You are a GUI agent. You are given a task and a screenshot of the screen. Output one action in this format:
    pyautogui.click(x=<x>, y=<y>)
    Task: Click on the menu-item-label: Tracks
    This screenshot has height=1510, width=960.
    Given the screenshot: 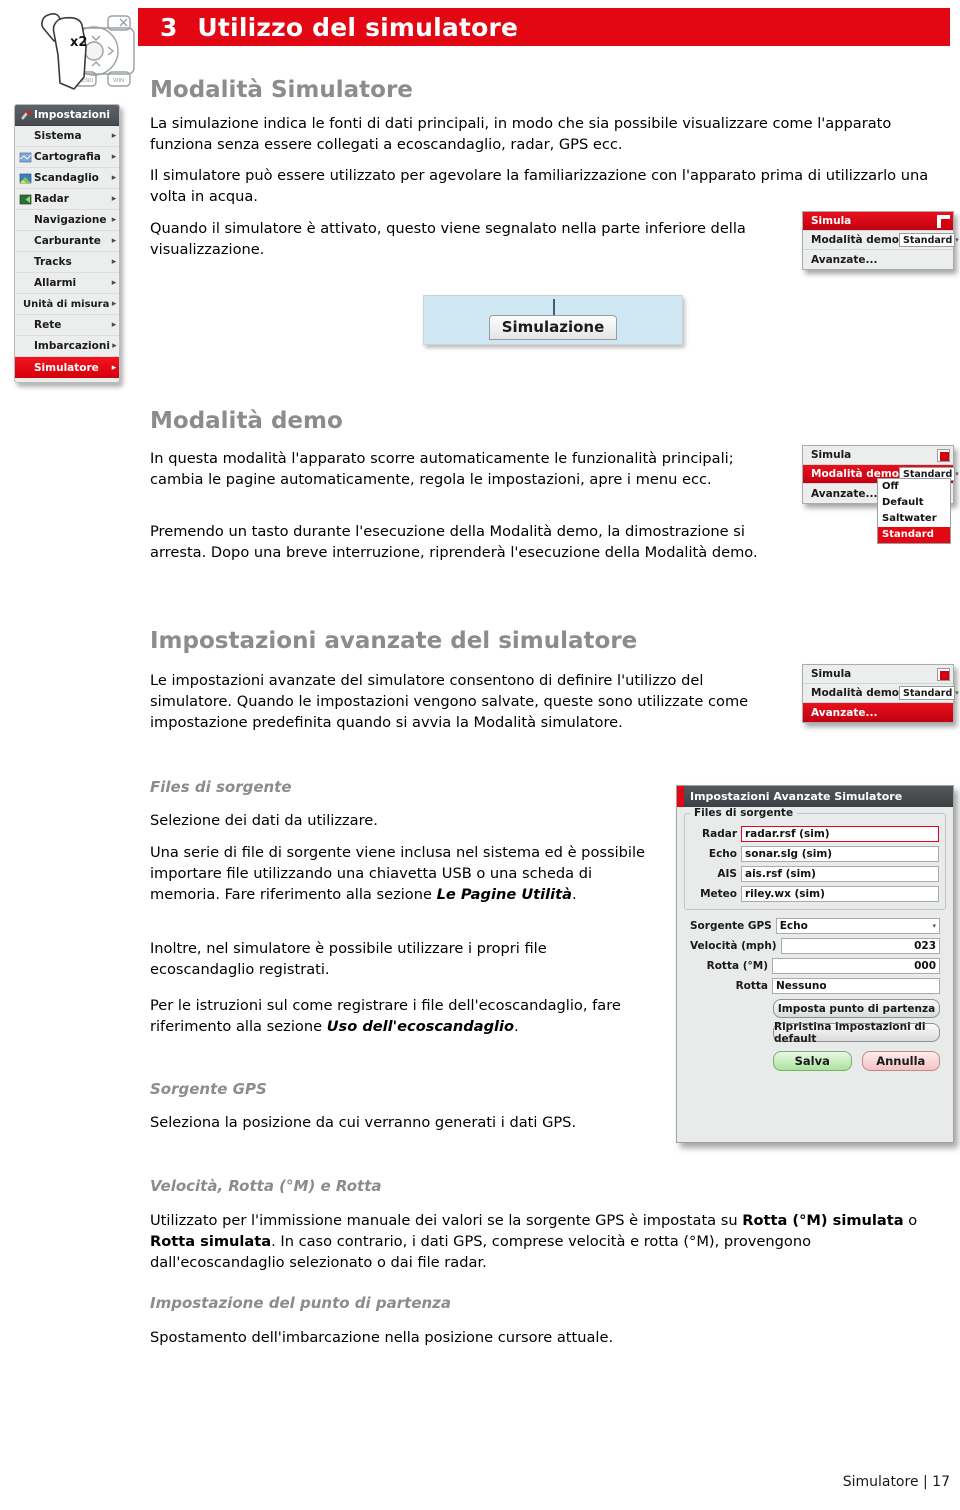 What is the action you would take?
    pyautogui.click(x=53, y=262)
    